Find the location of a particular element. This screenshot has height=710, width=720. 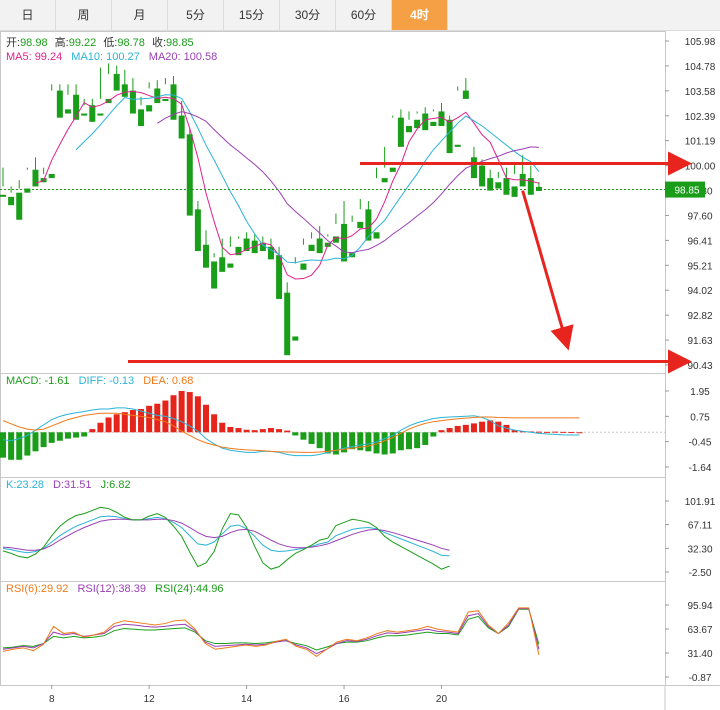

rsi-tick-label: 31.40 is located at coordinates (699, 654).